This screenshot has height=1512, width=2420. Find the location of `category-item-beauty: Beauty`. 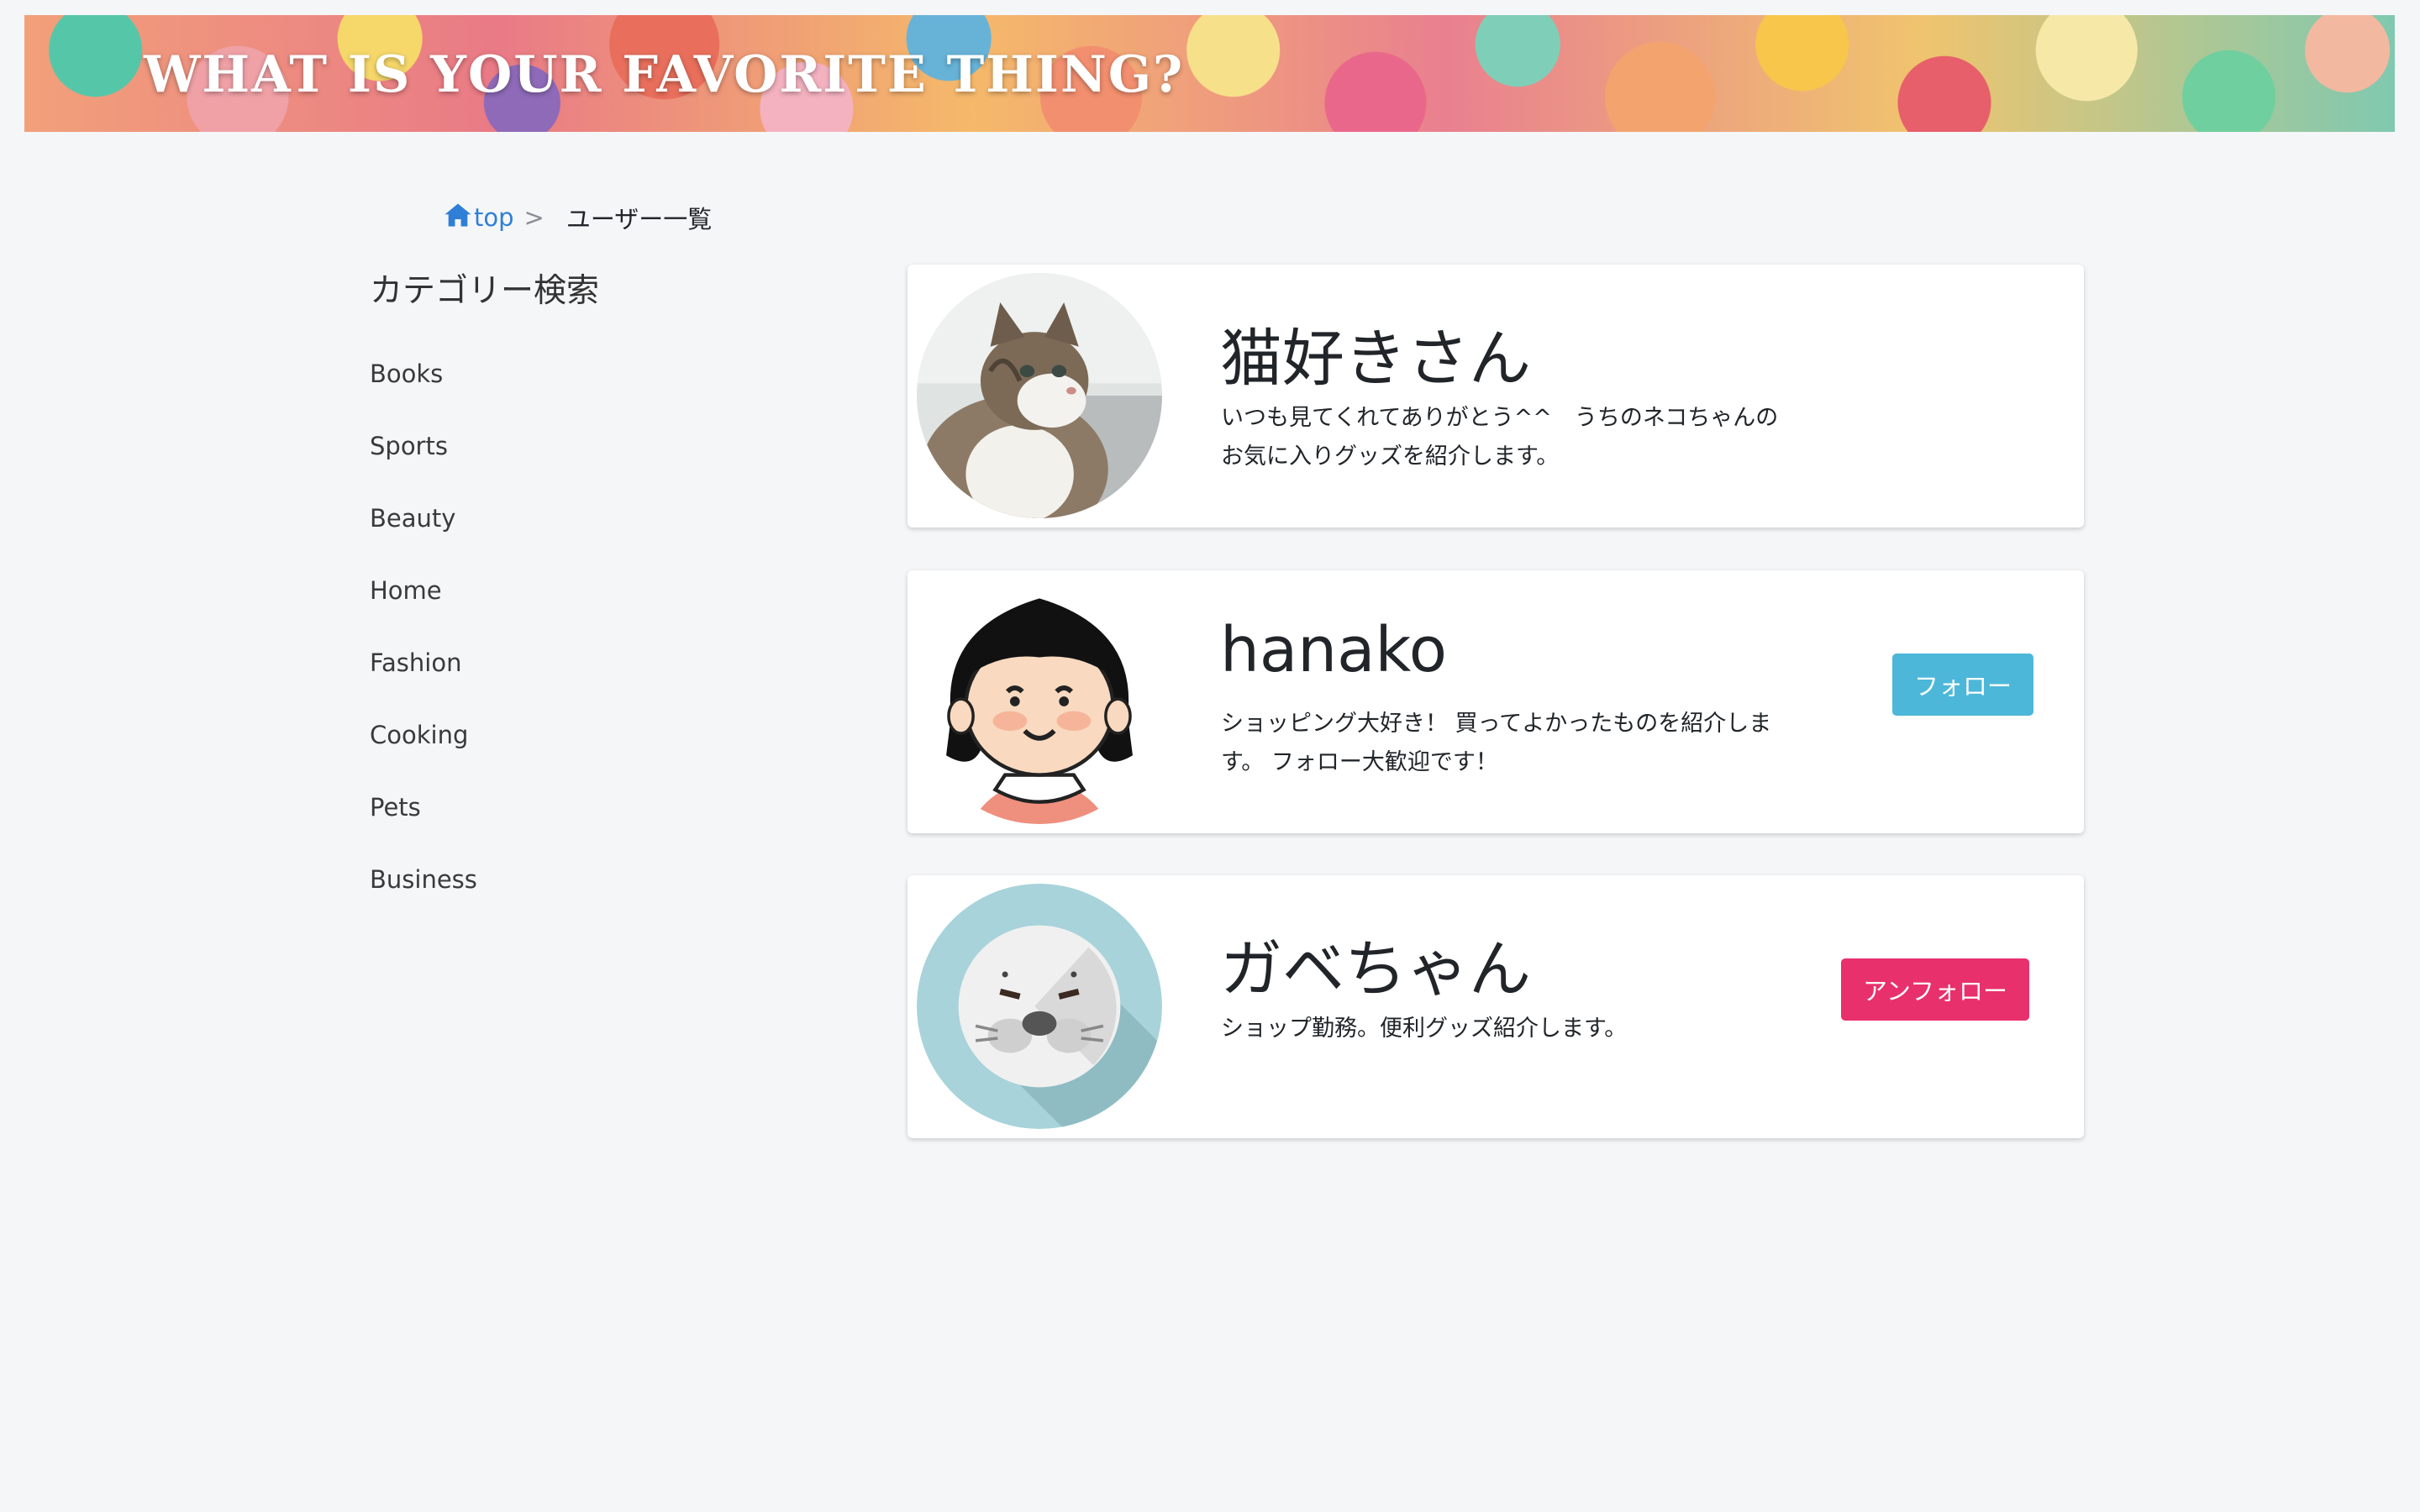

category-item-beauty: Beauty is located at coordinates (580, 532).